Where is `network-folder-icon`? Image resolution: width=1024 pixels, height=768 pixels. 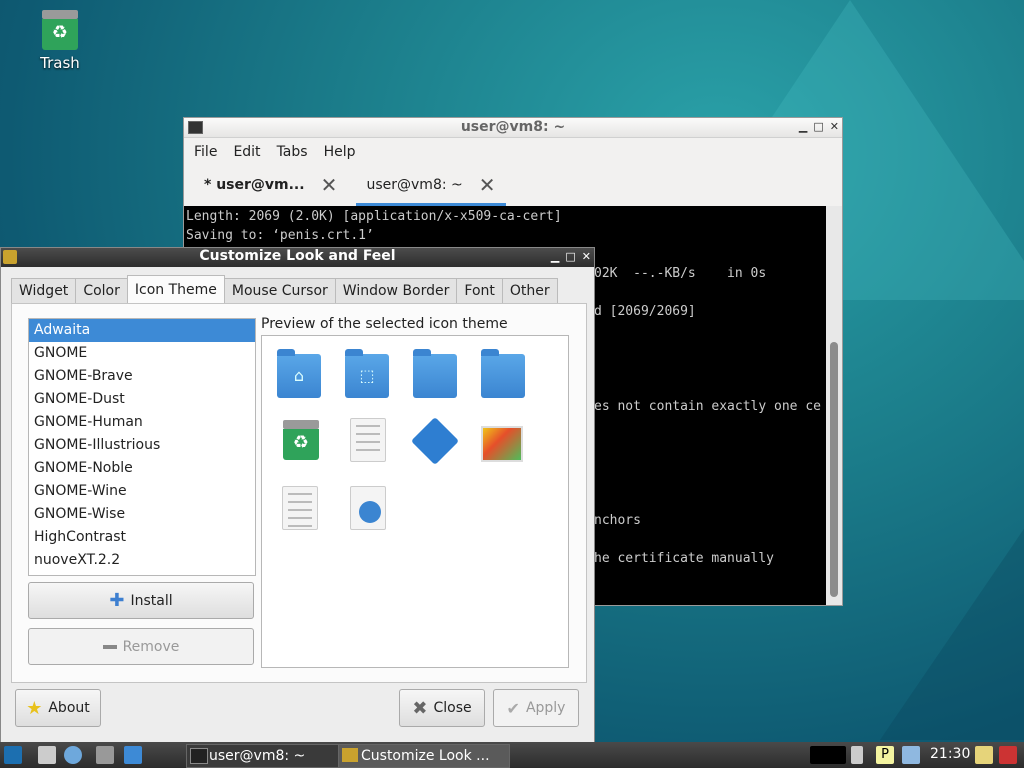 network-folder-icon is located at coordinates (503, 373).